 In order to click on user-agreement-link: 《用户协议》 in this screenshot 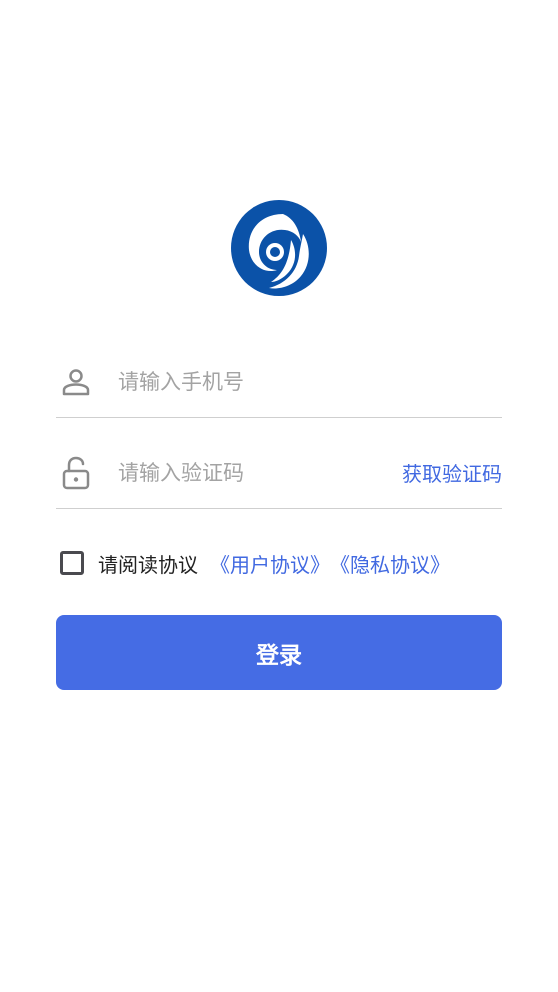, I will do `click(270, 563)`.